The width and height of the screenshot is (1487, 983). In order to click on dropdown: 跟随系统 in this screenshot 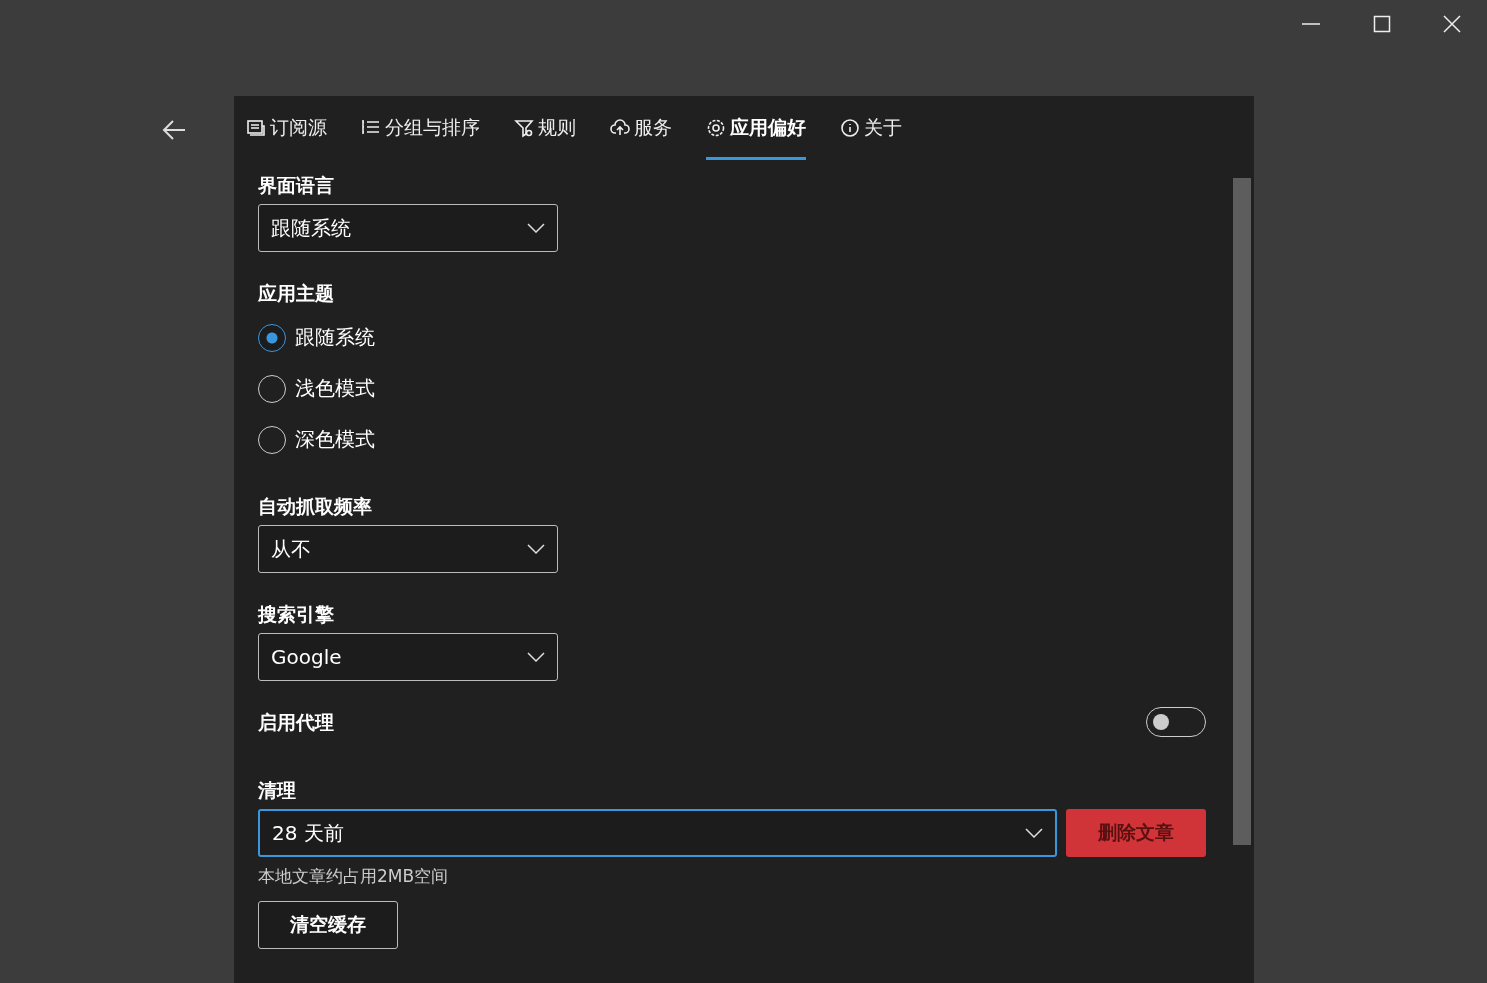, I will do `click(408, 228)`.